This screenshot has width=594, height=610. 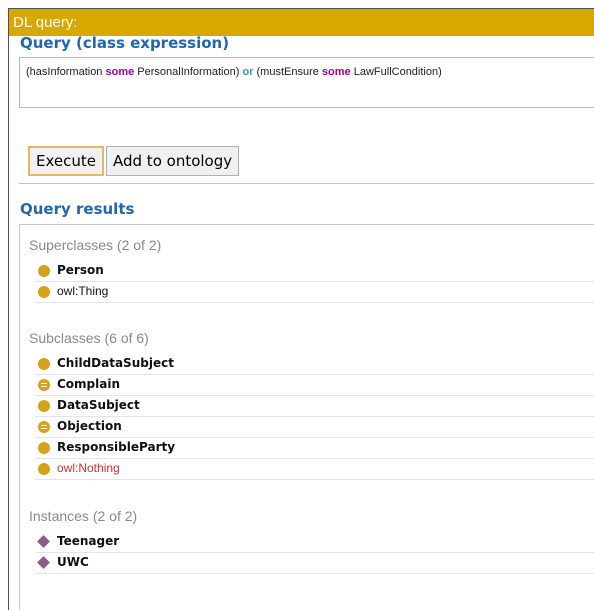 What do you see at coordinates (314, 542) in the screenshot?
I see `list-item: Teenager` at bounding box center [314, 542].